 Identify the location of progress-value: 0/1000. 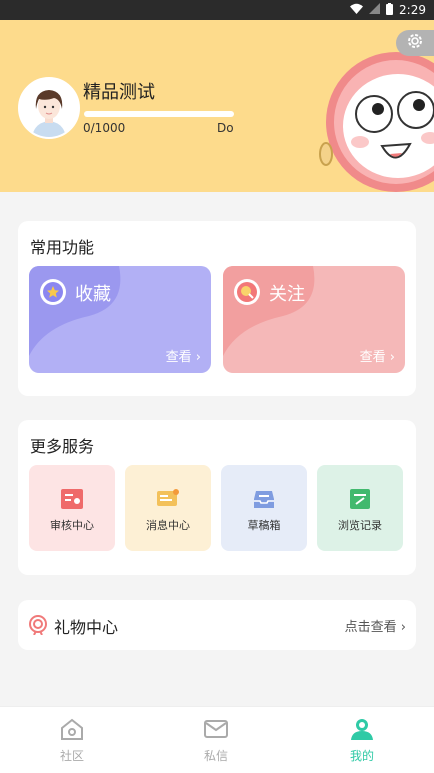
(104, 128).